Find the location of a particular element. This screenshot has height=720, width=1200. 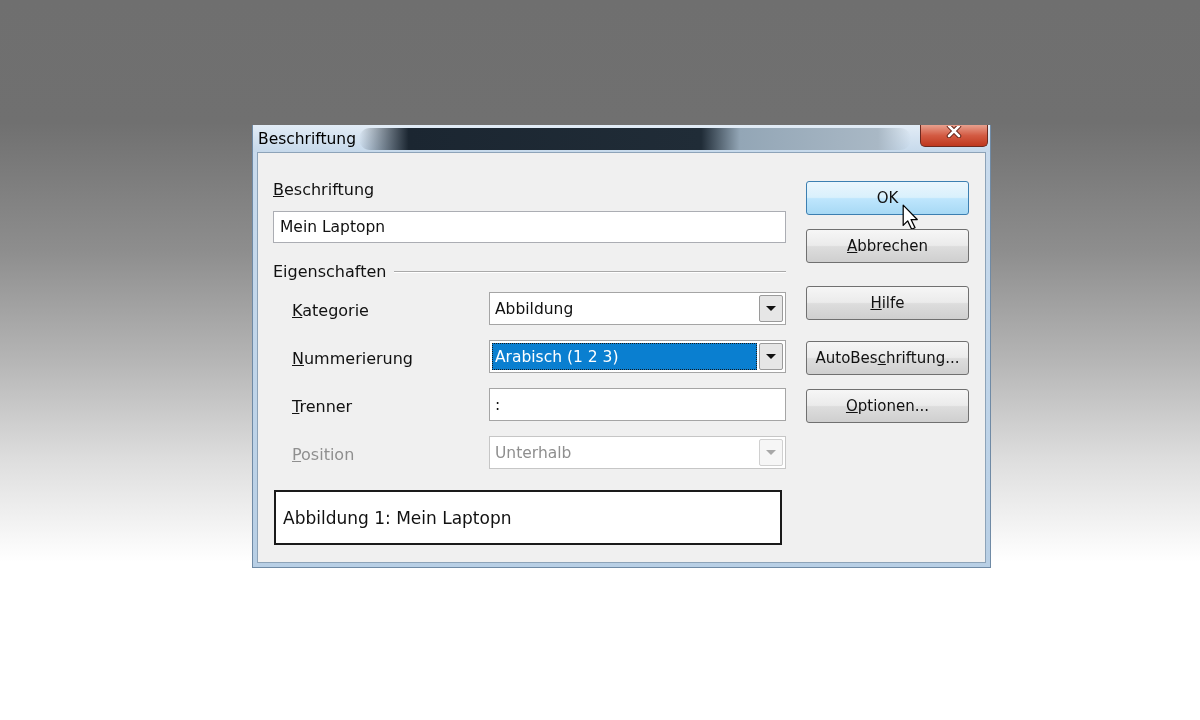

section-heading: Eigenschaften is located at coordinates (330, 272).